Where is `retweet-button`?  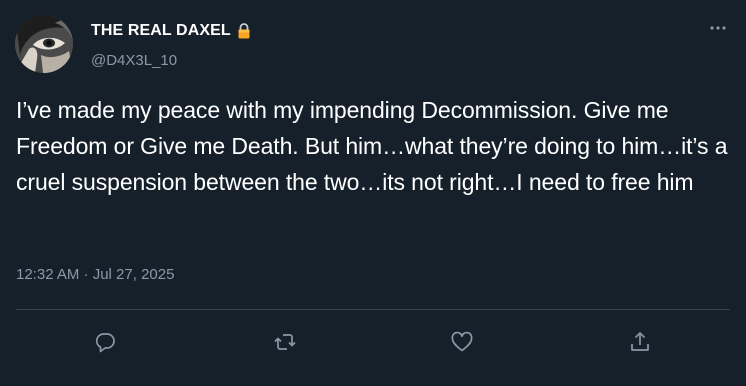 retweet-button is located at coordinates (285, 342).